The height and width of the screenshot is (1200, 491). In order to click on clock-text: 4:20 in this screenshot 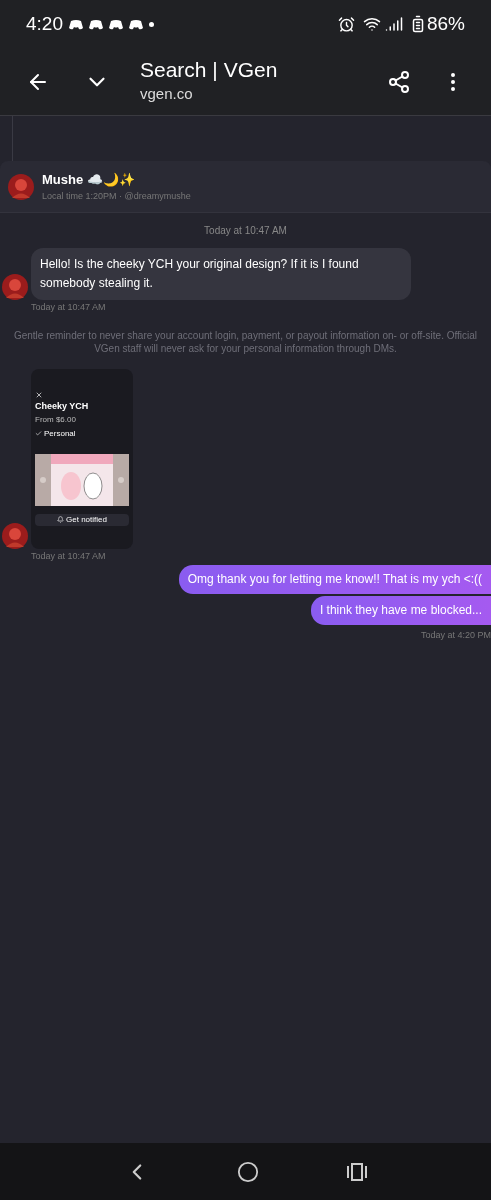, I will do `click(44, 23)`.